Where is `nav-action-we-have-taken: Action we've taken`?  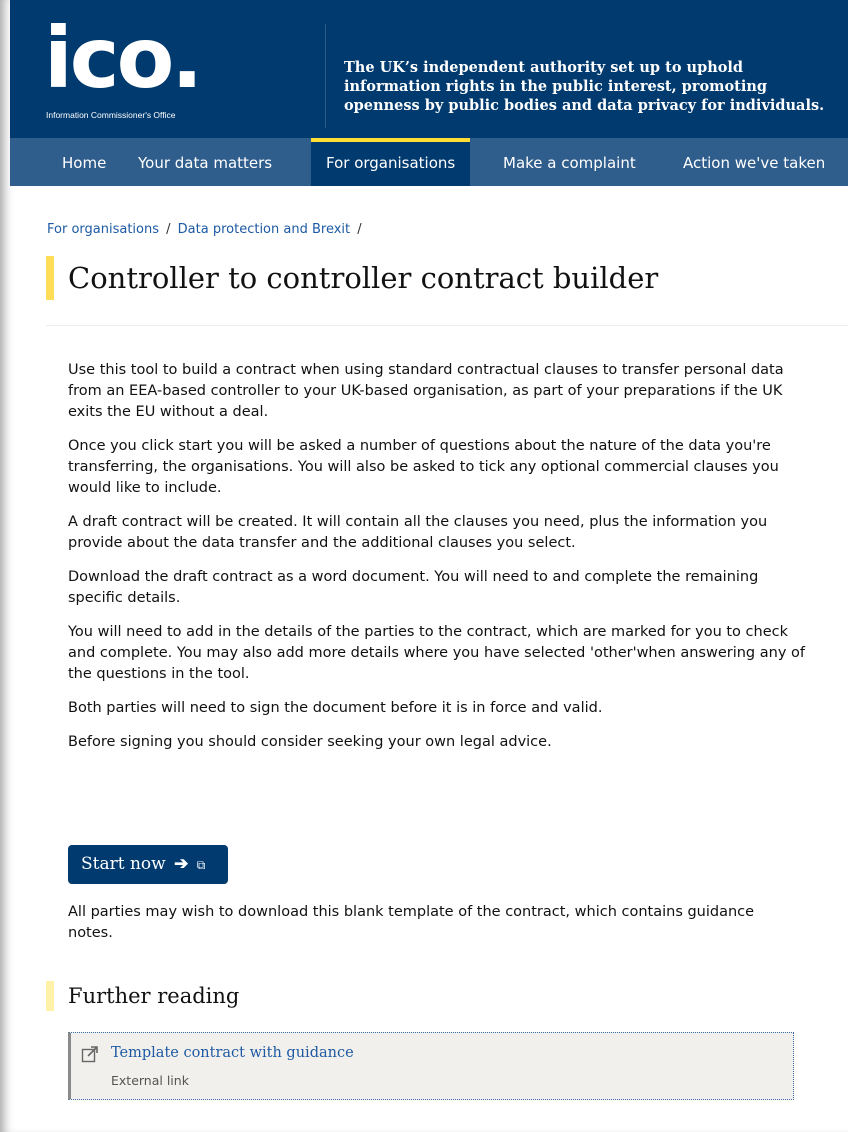 nav-action-we-have-taken: Action we've taken is located at coordinates (754, 162).